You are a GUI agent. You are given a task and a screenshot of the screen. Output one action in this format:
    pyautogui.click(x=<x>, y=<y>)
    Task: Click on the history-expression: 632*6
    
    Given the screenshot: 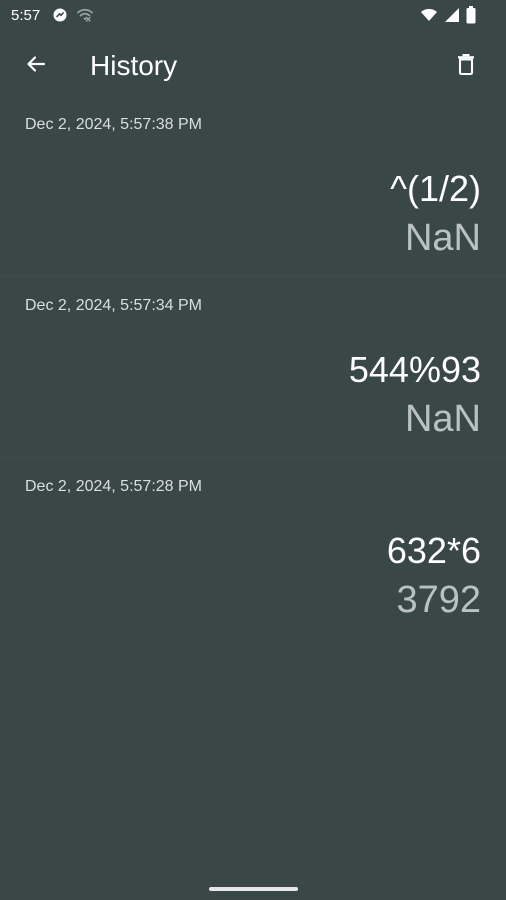 What is the action you would take?
    pyautogui.click(x=433, y=550)
    